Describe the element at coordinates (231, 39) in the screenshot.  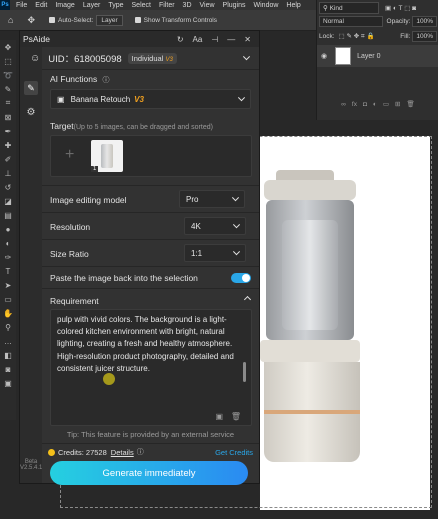
I see `minimize-icon: —` at that location.